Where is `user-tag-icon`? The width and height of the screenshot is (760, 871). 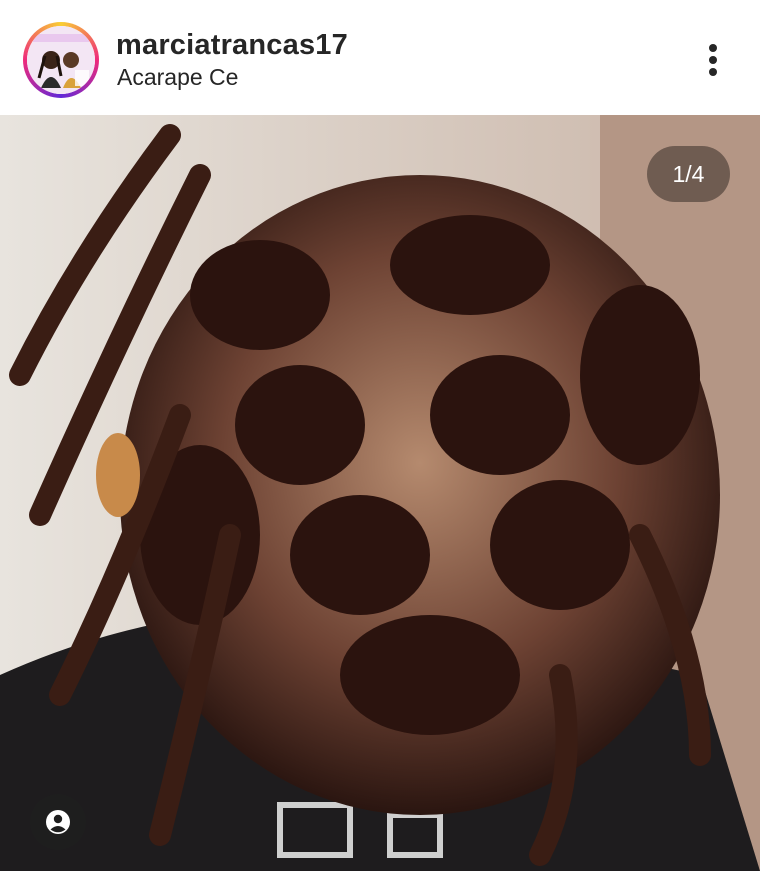
user-tag-icon is located at coordinates (58, 822).